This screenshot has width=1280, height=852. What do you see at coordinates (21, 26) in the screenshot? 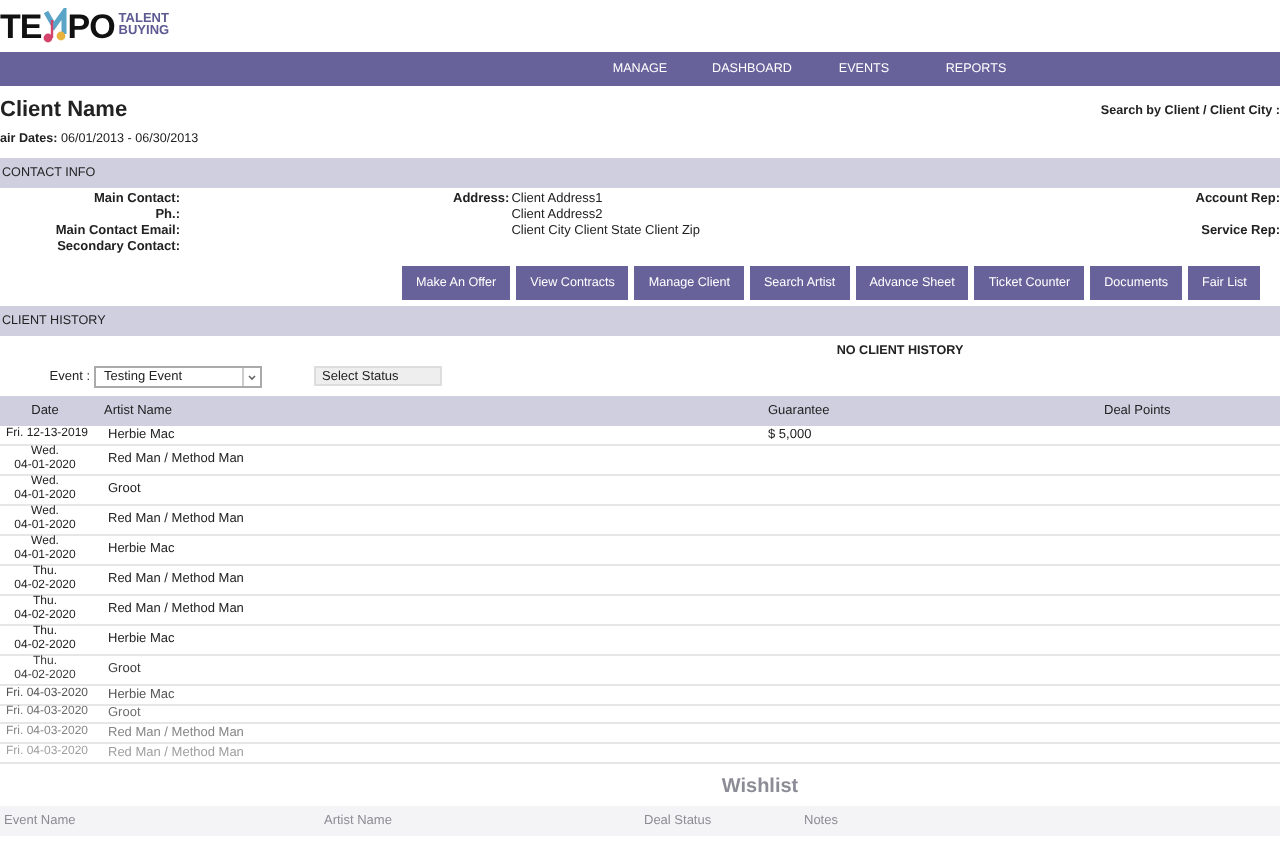
I see `logo-text: TE` at bounding box center [21, 26].